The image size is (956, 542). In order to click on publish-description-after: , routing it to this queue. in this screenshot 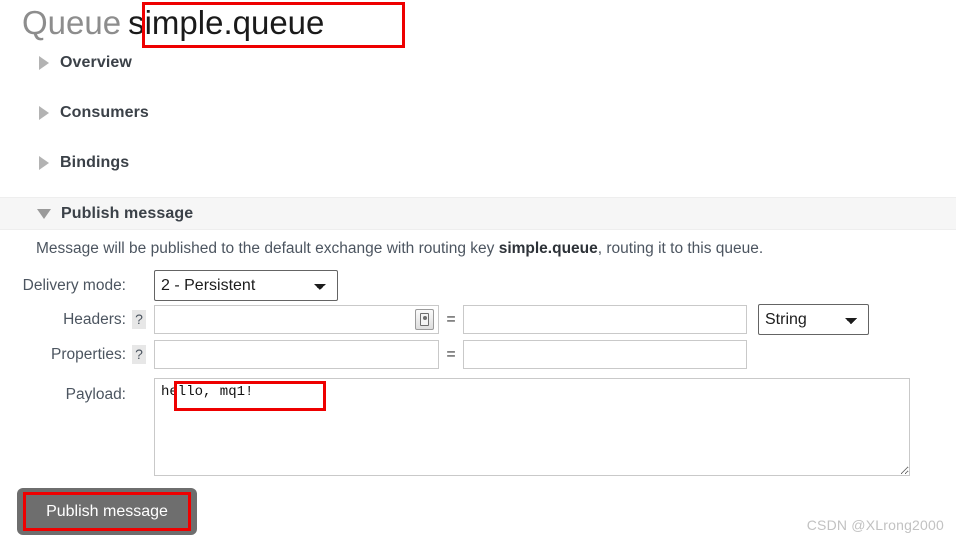, I will do `click(680, 248)`.